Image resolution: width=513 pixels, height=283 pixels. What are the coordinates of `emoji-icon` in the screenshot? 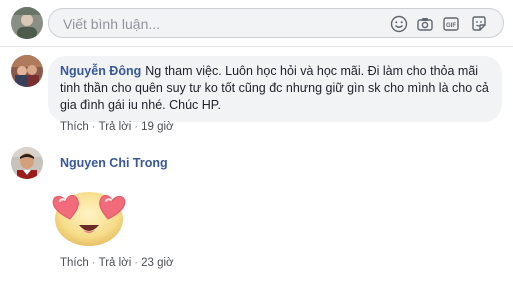 It's located at (399, 24).